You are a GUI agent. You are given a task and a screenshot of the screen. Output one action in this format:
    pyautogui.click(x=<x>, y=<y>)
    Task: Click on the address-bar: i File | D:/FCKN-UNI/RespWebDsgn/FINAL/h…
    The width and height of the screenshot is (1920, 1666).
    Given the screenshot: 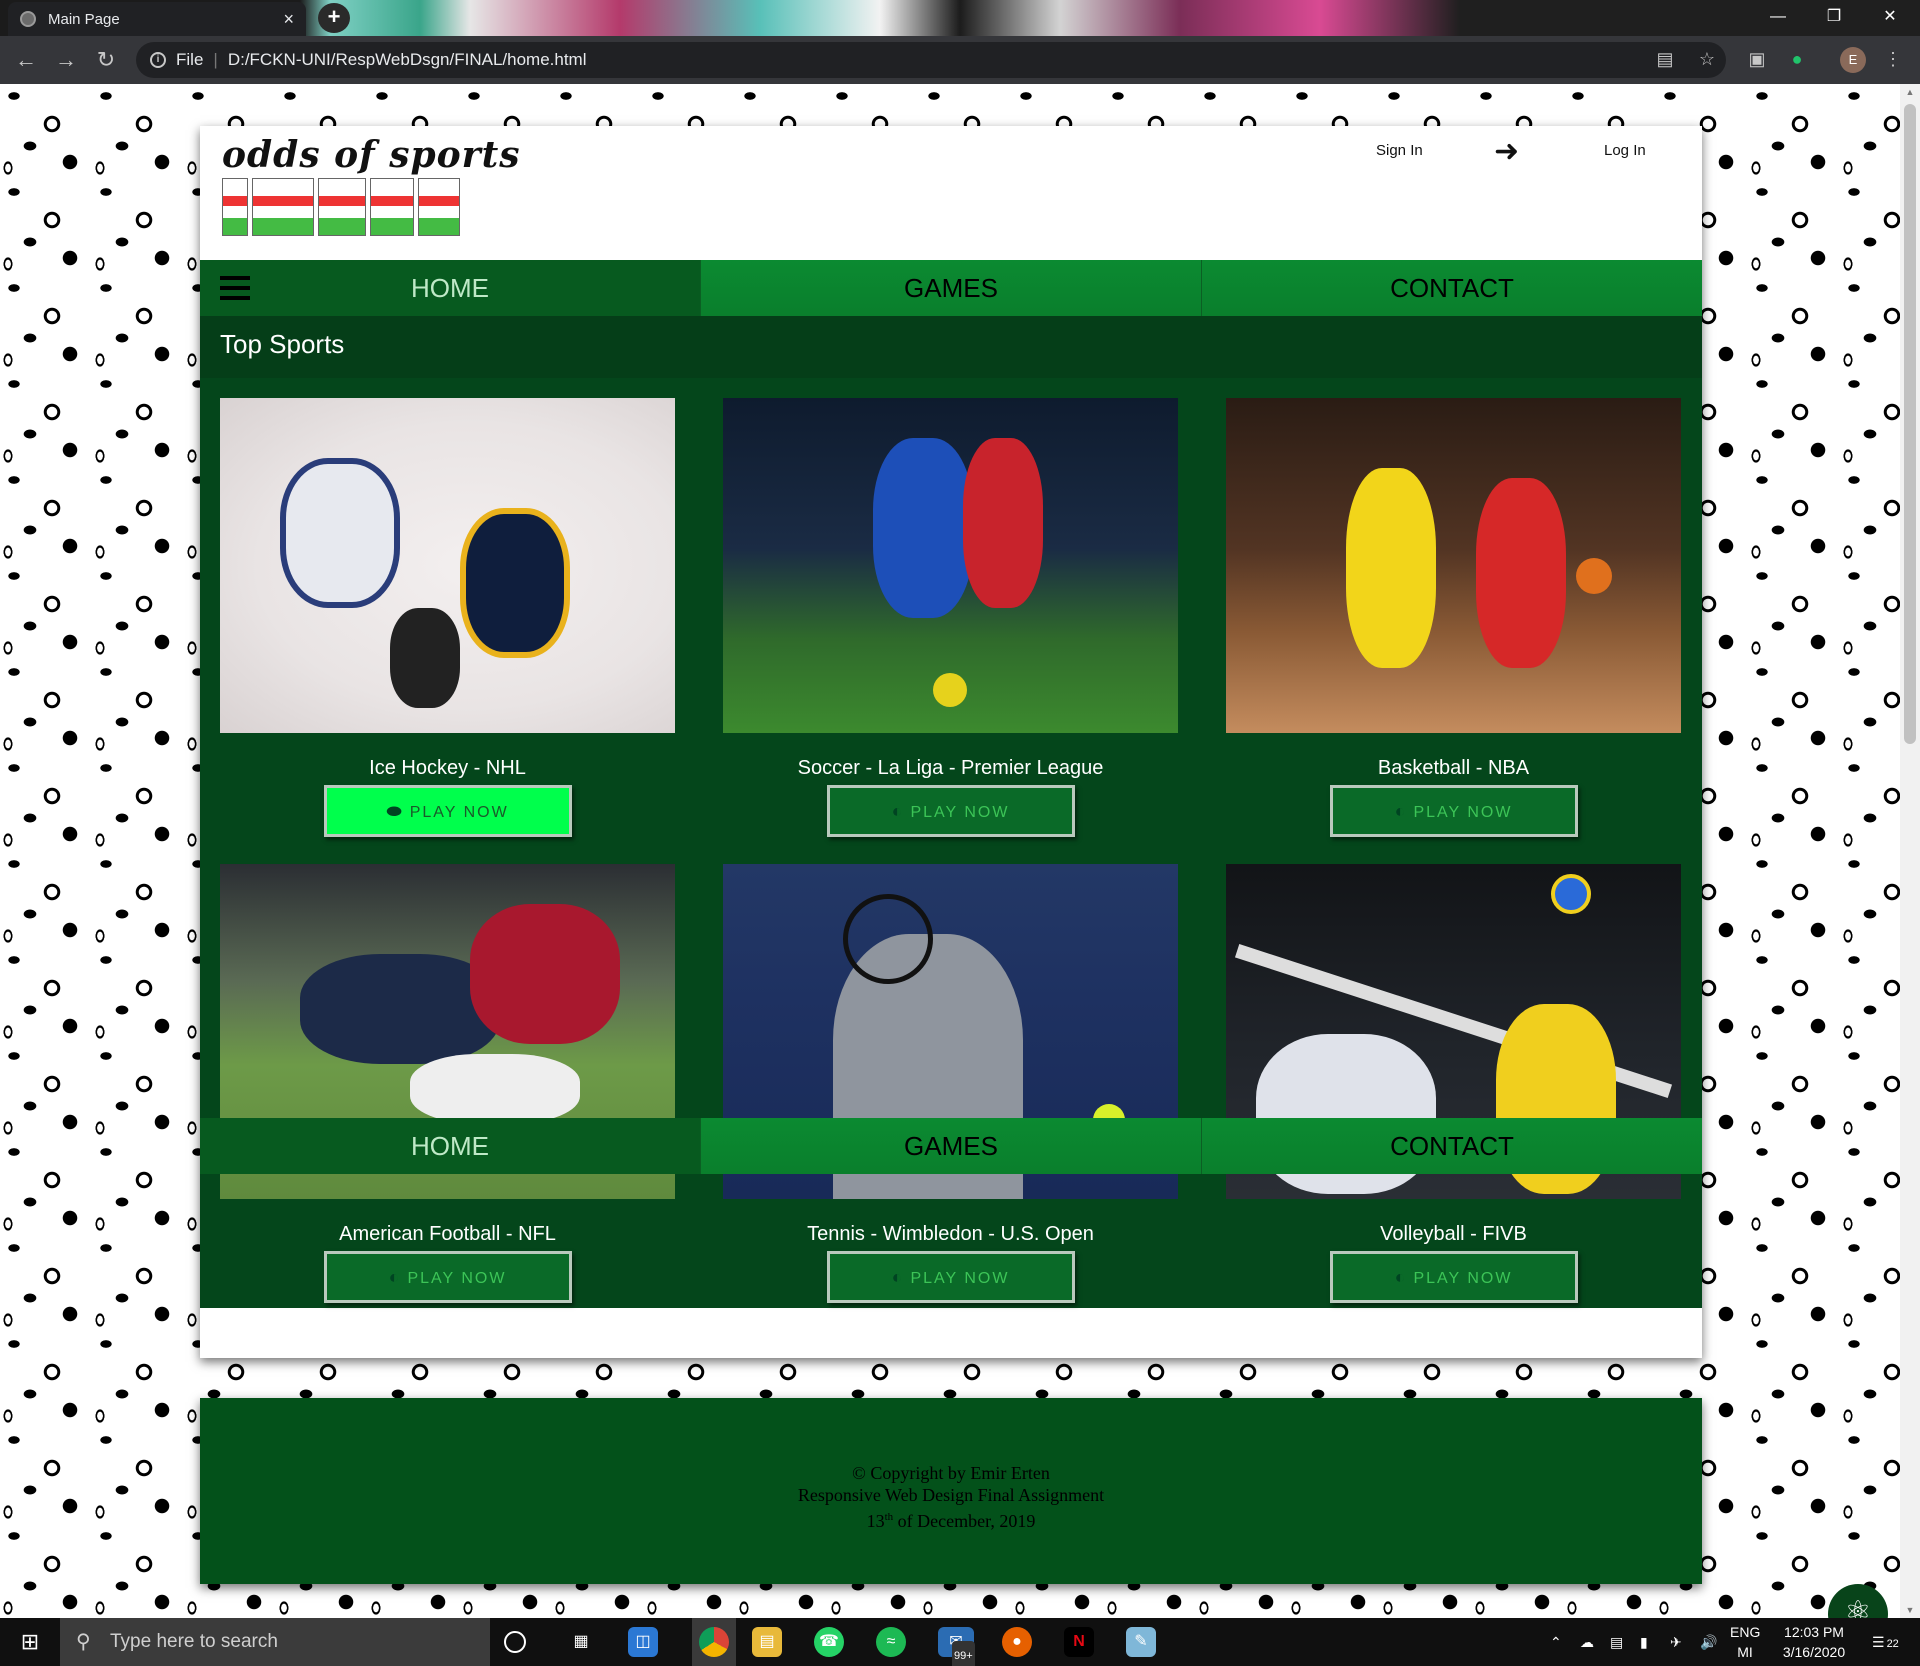 What is the action you would take?
    pyautogui.click(x=931, y=60)
    